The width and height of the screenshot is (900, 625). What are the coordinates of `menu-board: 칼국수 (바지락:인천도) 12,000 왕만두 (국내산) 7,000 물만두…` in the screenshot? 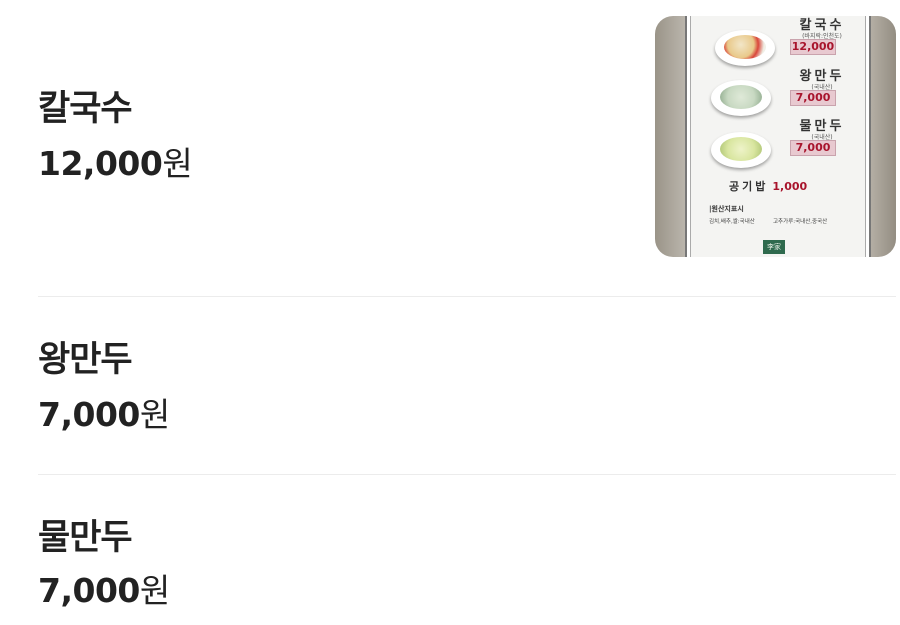 It's located at (778, 136).